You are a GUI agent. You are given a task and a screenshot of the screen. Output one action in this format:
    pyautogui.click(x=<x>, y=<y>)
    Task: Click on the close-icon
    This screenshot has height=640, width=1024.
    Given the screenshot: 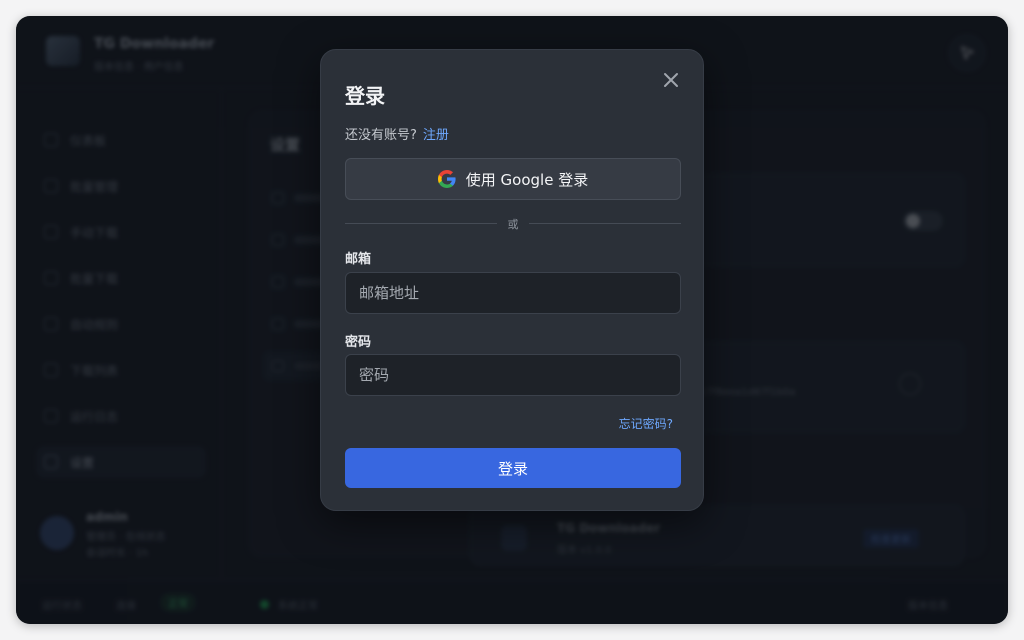 What is the action you would take?
    pyautogui.click(x=671, y=80)
    